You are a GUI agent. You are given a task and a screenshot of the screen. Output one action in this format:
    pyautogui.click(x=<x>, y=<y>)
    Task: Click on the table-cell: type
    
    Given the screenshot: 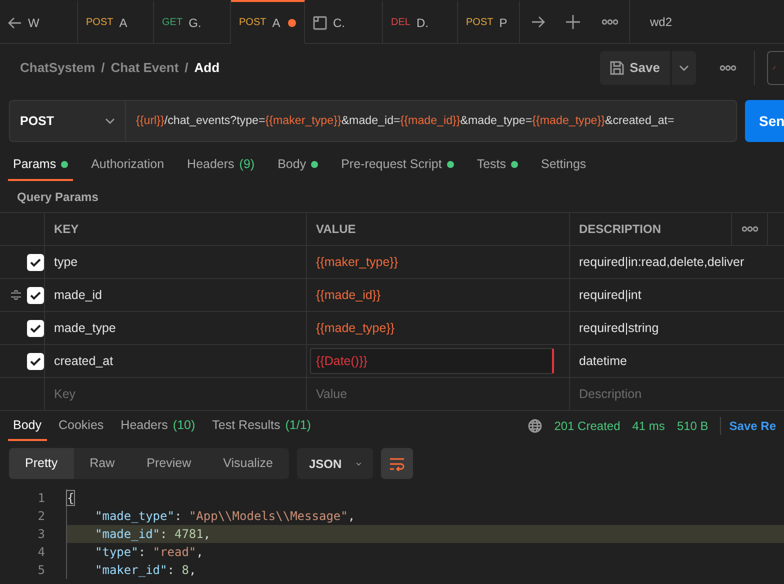 What is the action you would take?
    pyautogui.click(x=176, y=262)
    